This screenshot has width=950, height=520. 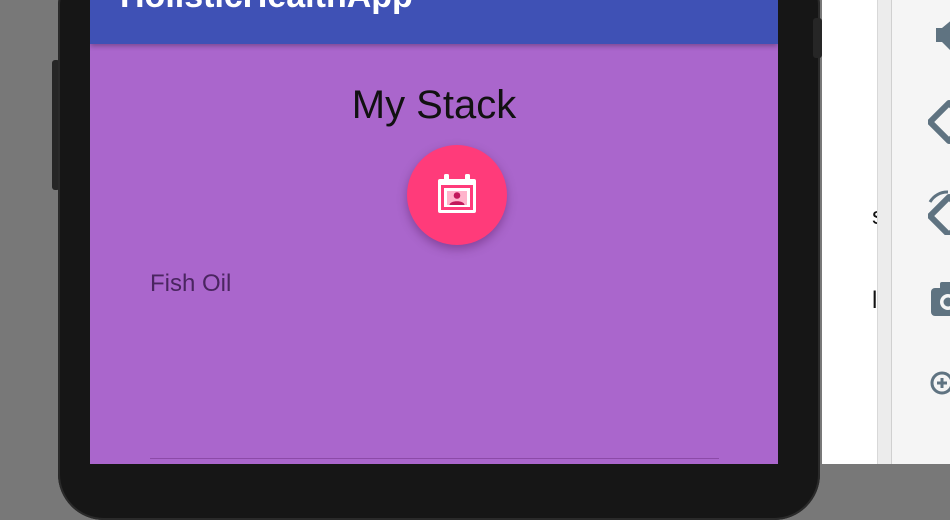 What do you see at coordinates (434, 458) in the screenshot?
I see `list-divider` at bounding box center [434, 458].